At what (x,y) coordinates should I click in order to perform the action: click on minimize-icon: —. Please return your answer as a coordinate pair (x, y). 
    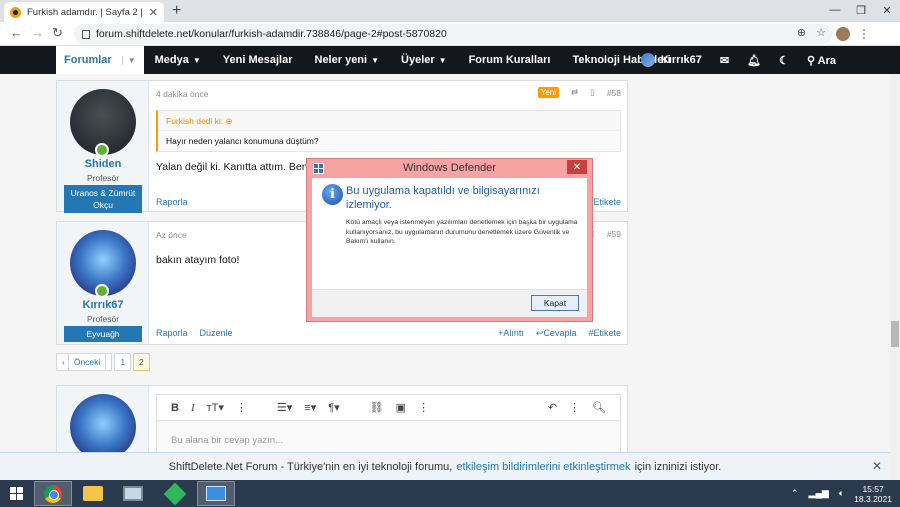
    Looking at the image, I should click on (835, 10).